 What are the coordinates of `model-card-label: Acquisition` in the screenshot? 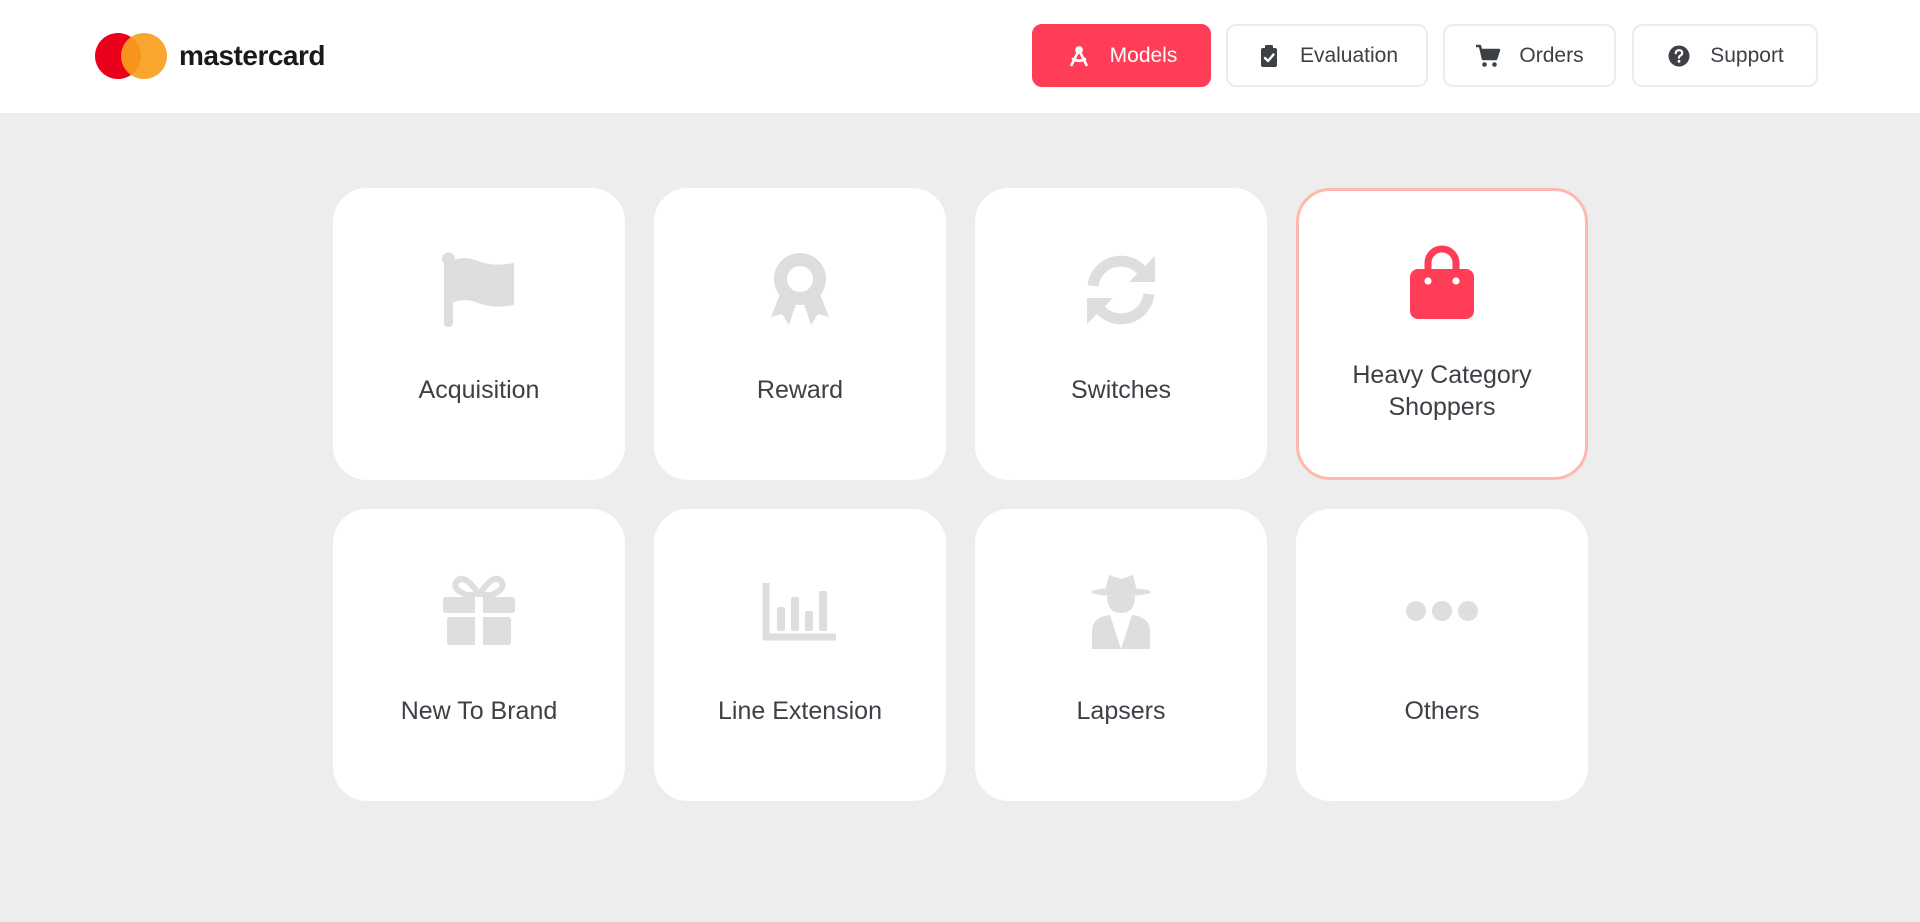 It's located at (479, 390).